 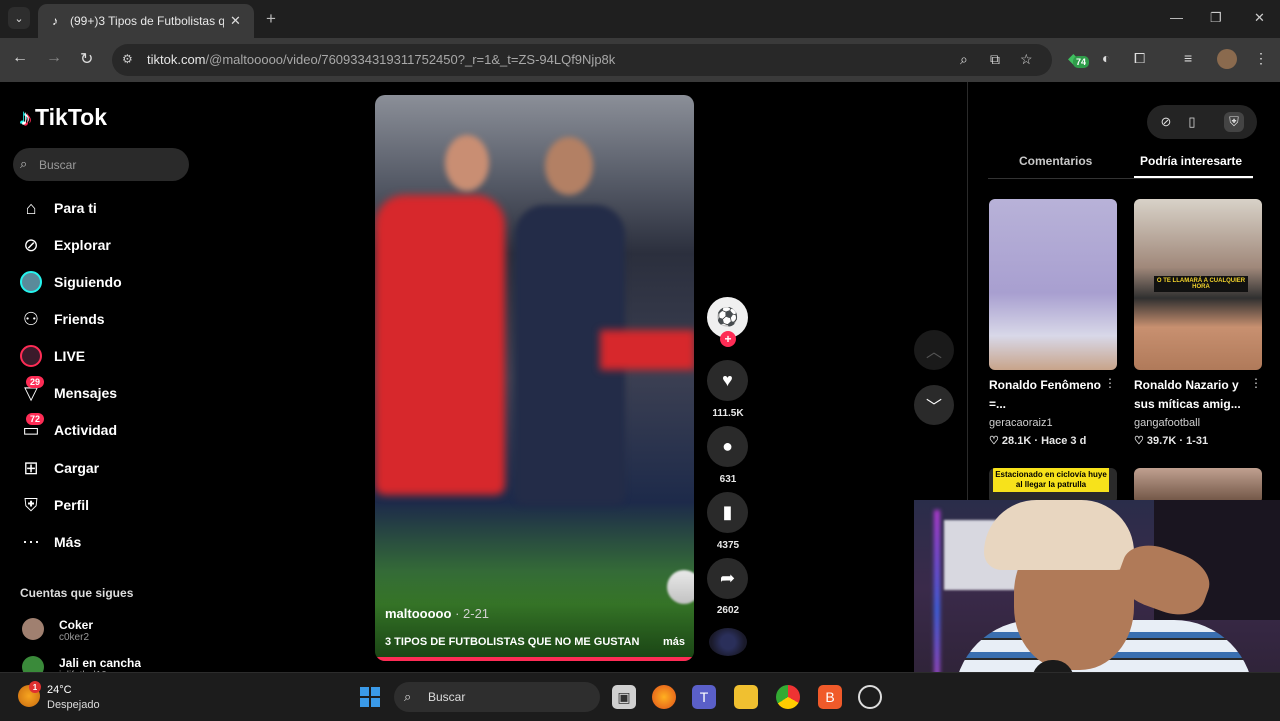 What do you see at coordinates (100, 663) in the screenshot?
I see `account-name: Jali en cancha` at bounding box center [100, 663].